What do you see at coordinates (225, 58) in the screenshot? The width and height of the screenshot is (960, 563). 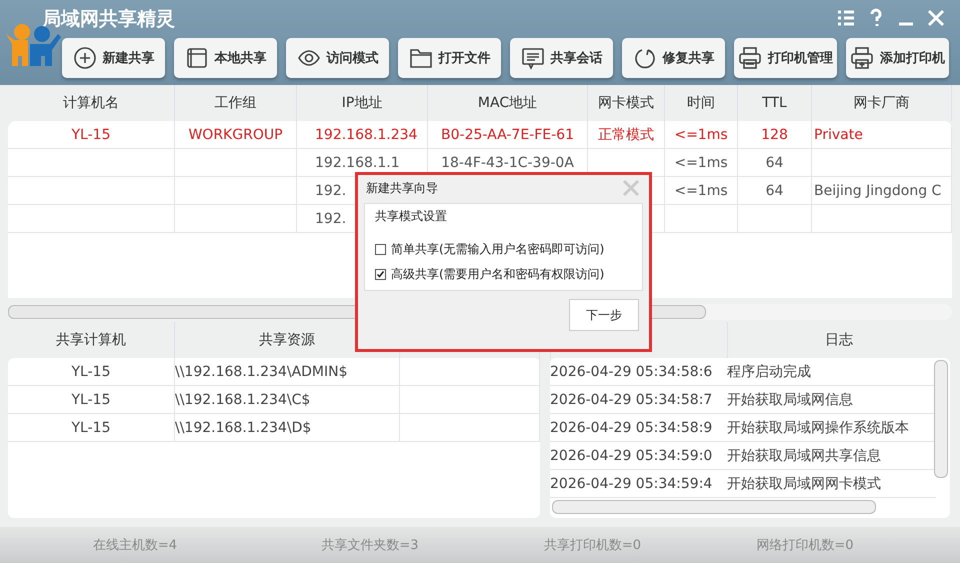 I see `toolbar-button: 本地共享` at bounding box center [225, 58].